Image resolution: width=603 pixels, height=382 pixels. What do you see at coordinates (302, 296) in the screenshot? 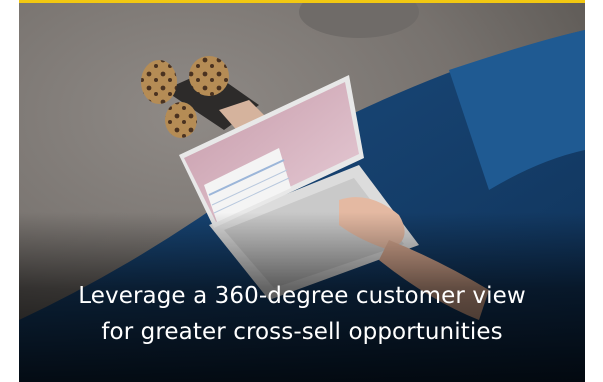
I see `headline-line-1: Leverage a 360-degree customer view` at bounding box center [302, 296].